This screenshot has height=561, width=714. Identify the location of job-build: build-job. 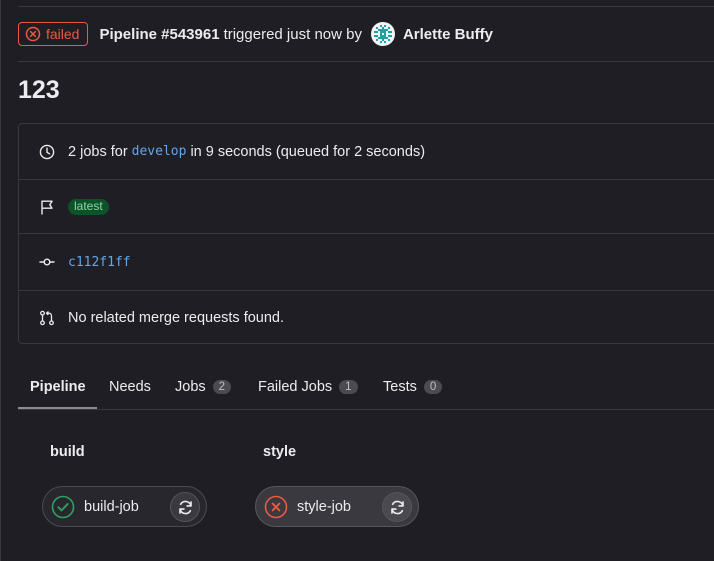
(124, 506).